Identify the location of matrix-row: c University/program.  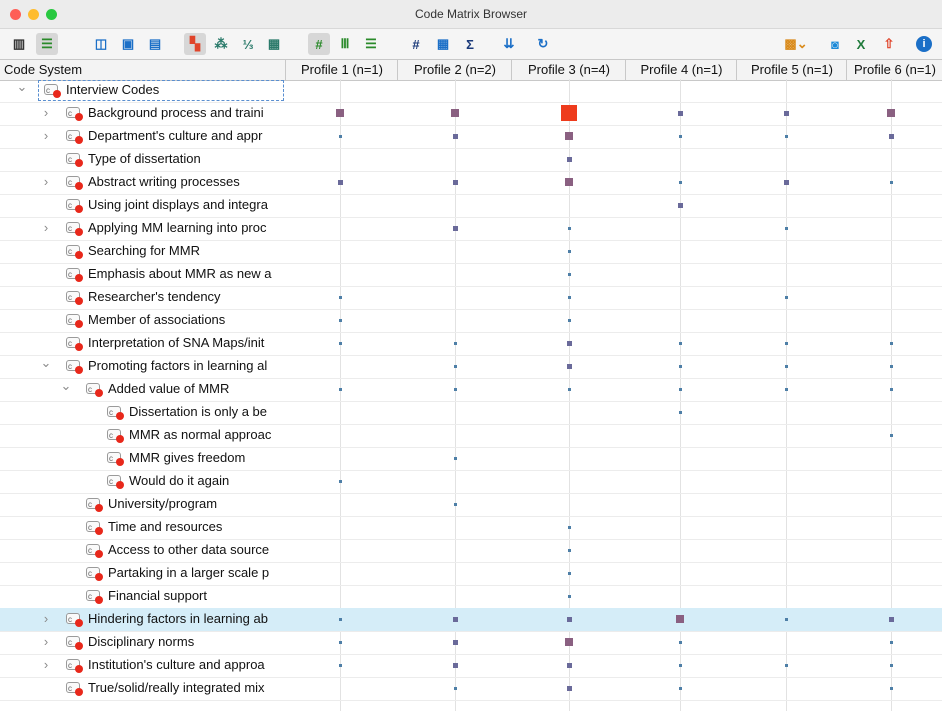
(471, 505).